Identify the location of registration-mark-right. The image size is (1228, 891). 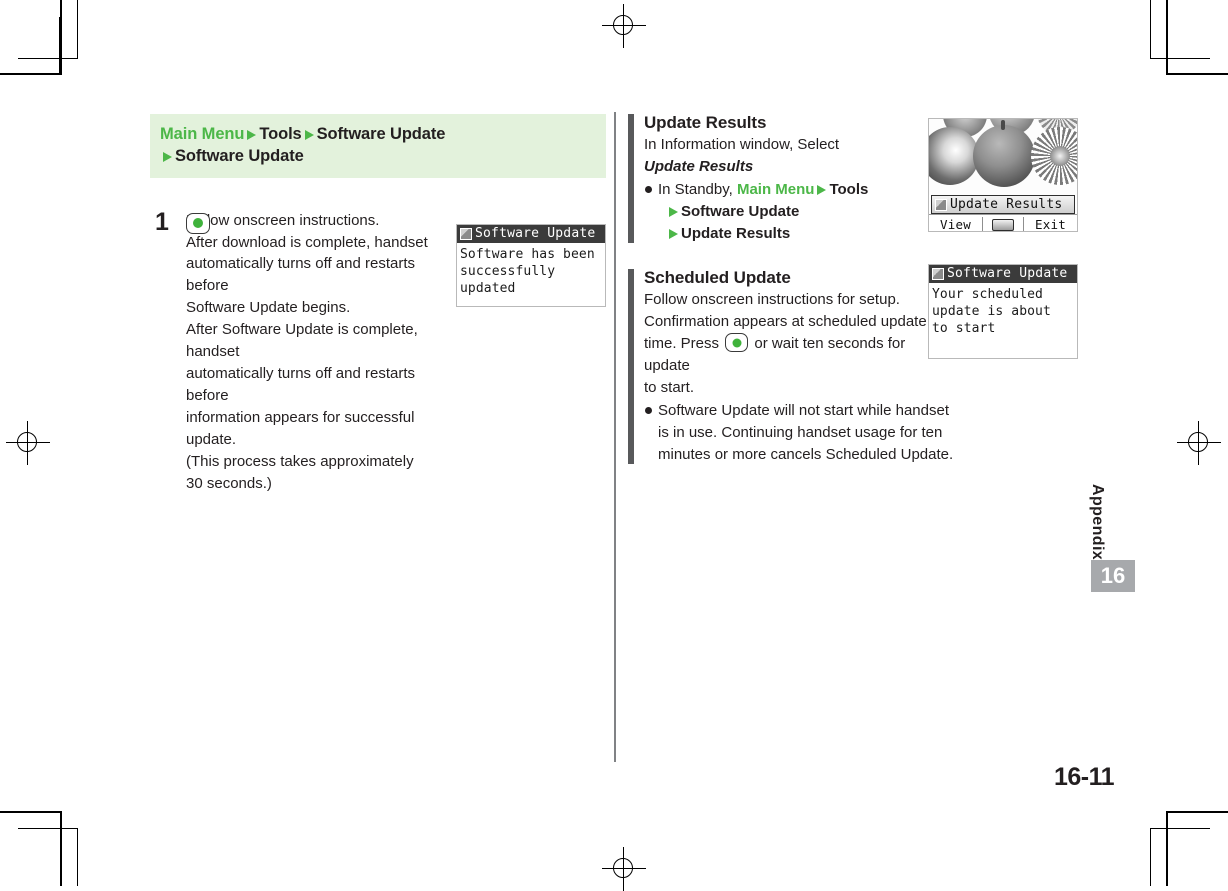
(1199, 443).